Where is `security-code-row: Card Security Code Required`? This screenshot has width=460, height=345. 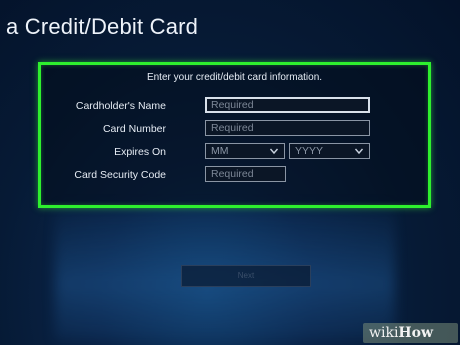
security-code-row: Card Security Code Required is located at coordinates (234, 176).